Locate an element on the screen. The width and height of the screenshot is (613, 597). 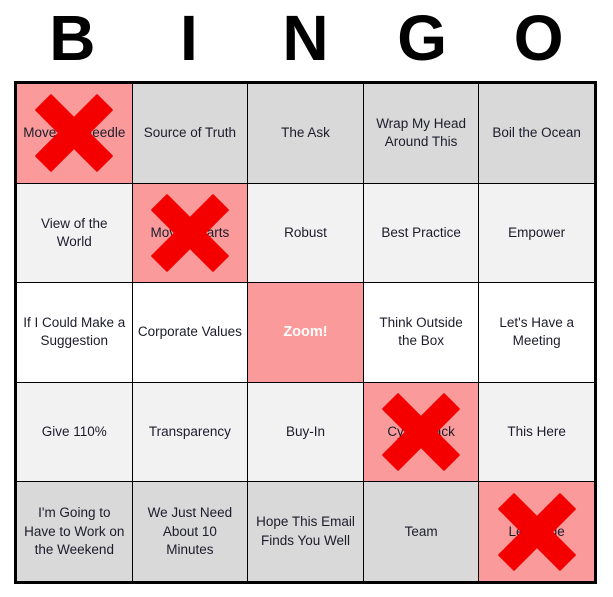
bingo-cell: Transparency is located at coordinates (190, 432).